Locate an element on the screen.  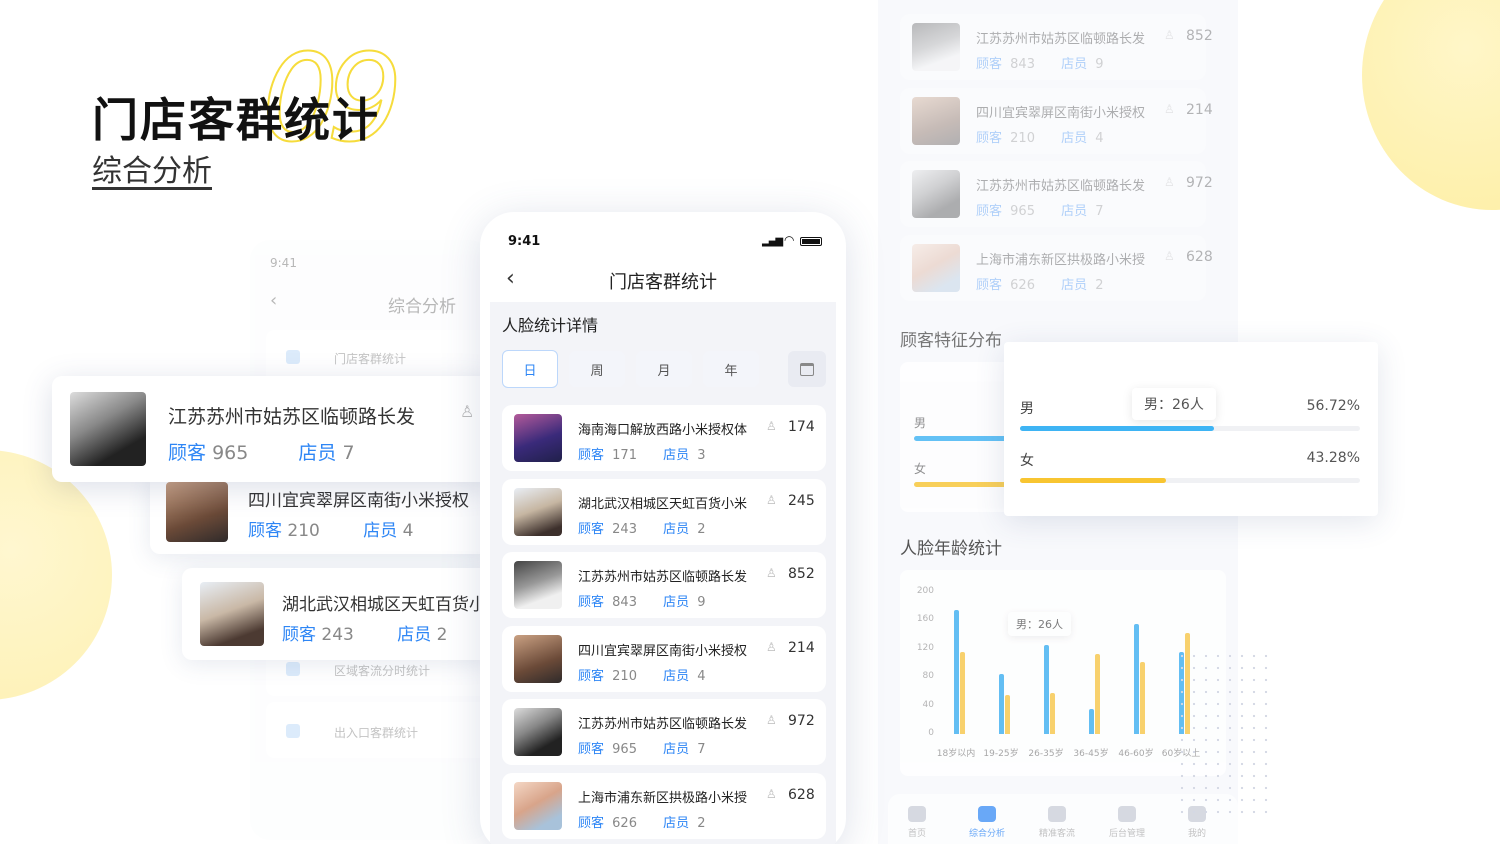
customers-value: 243 is located at coordinates (624, 529).